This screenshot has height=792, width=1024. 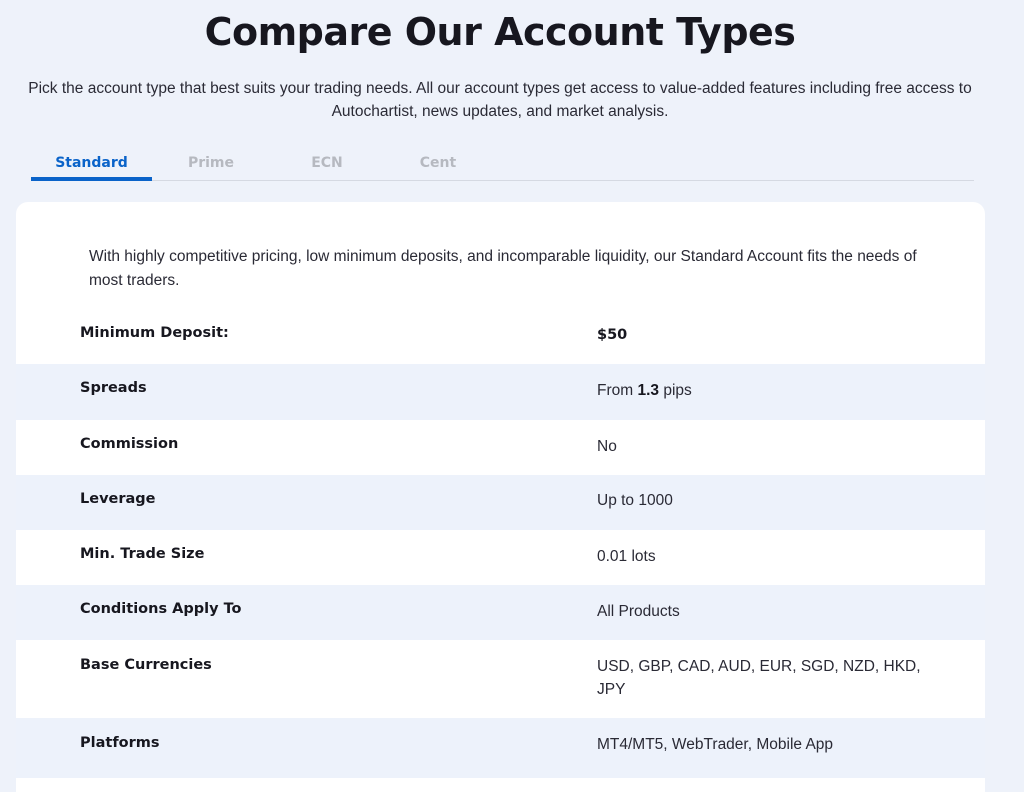 I want to click on spec-label: Base Currencies, so click(x=146, y=665).